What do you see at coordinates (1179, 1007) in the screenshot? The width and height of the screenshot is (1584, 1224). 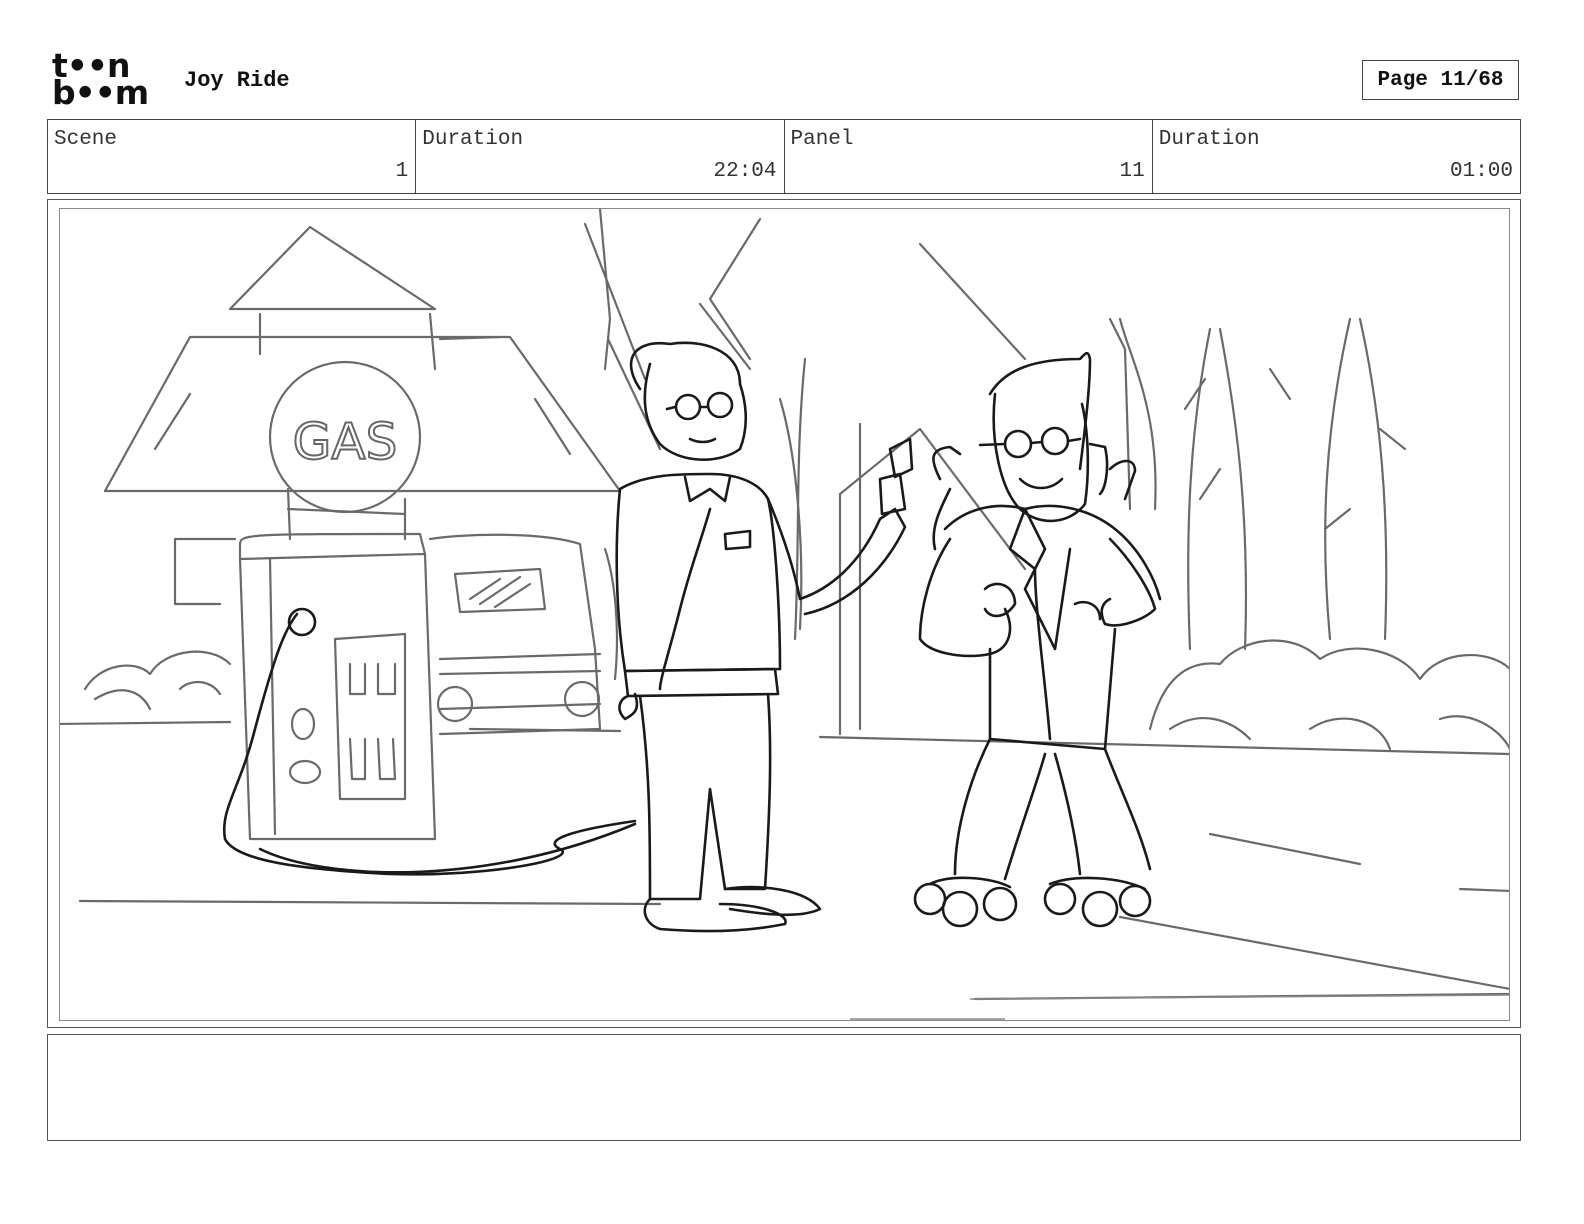 I see `bottom-frame-marks` at bounding box center [1179, 1007].